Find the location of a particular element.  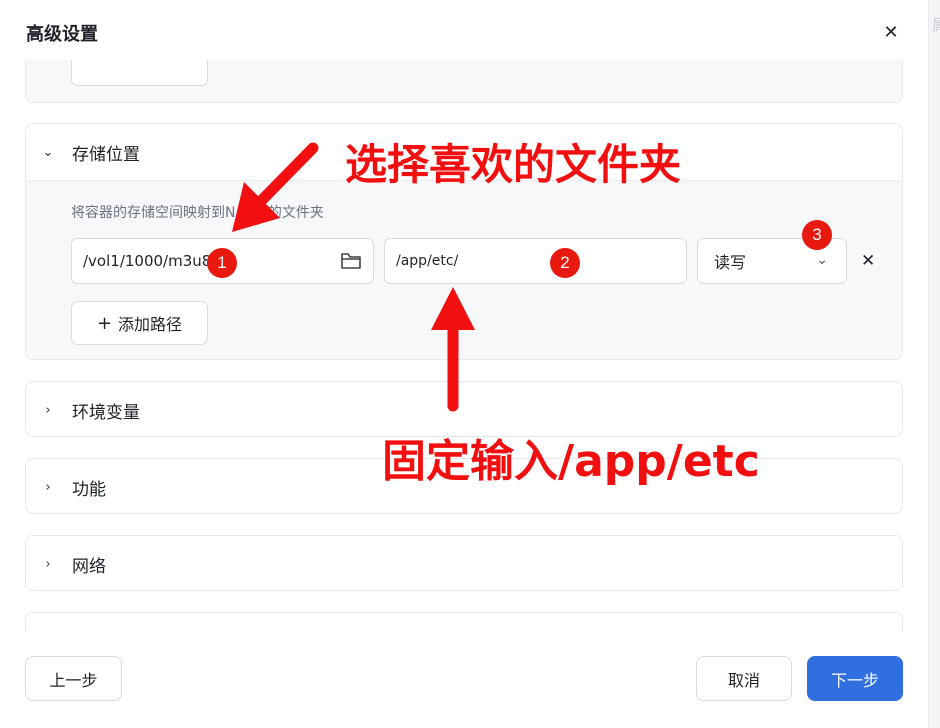

mode-select-value: 读写 is located at coordinates (730, 262).